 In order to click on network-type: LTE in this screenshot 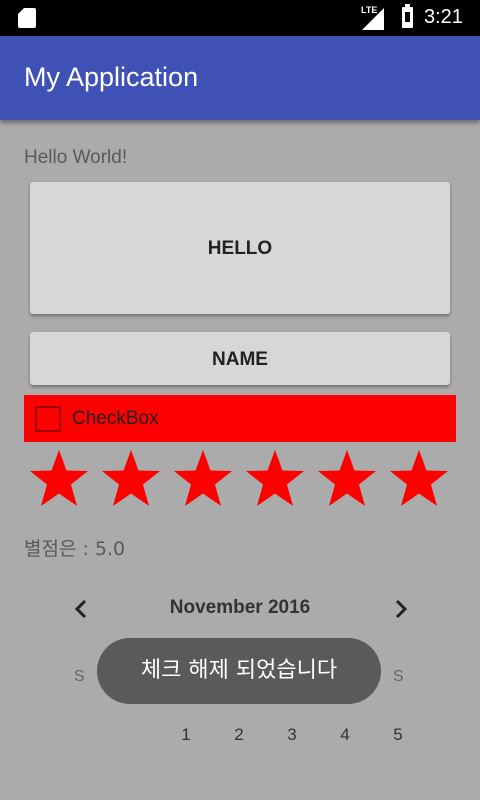, I will do `click(369, 10)`.